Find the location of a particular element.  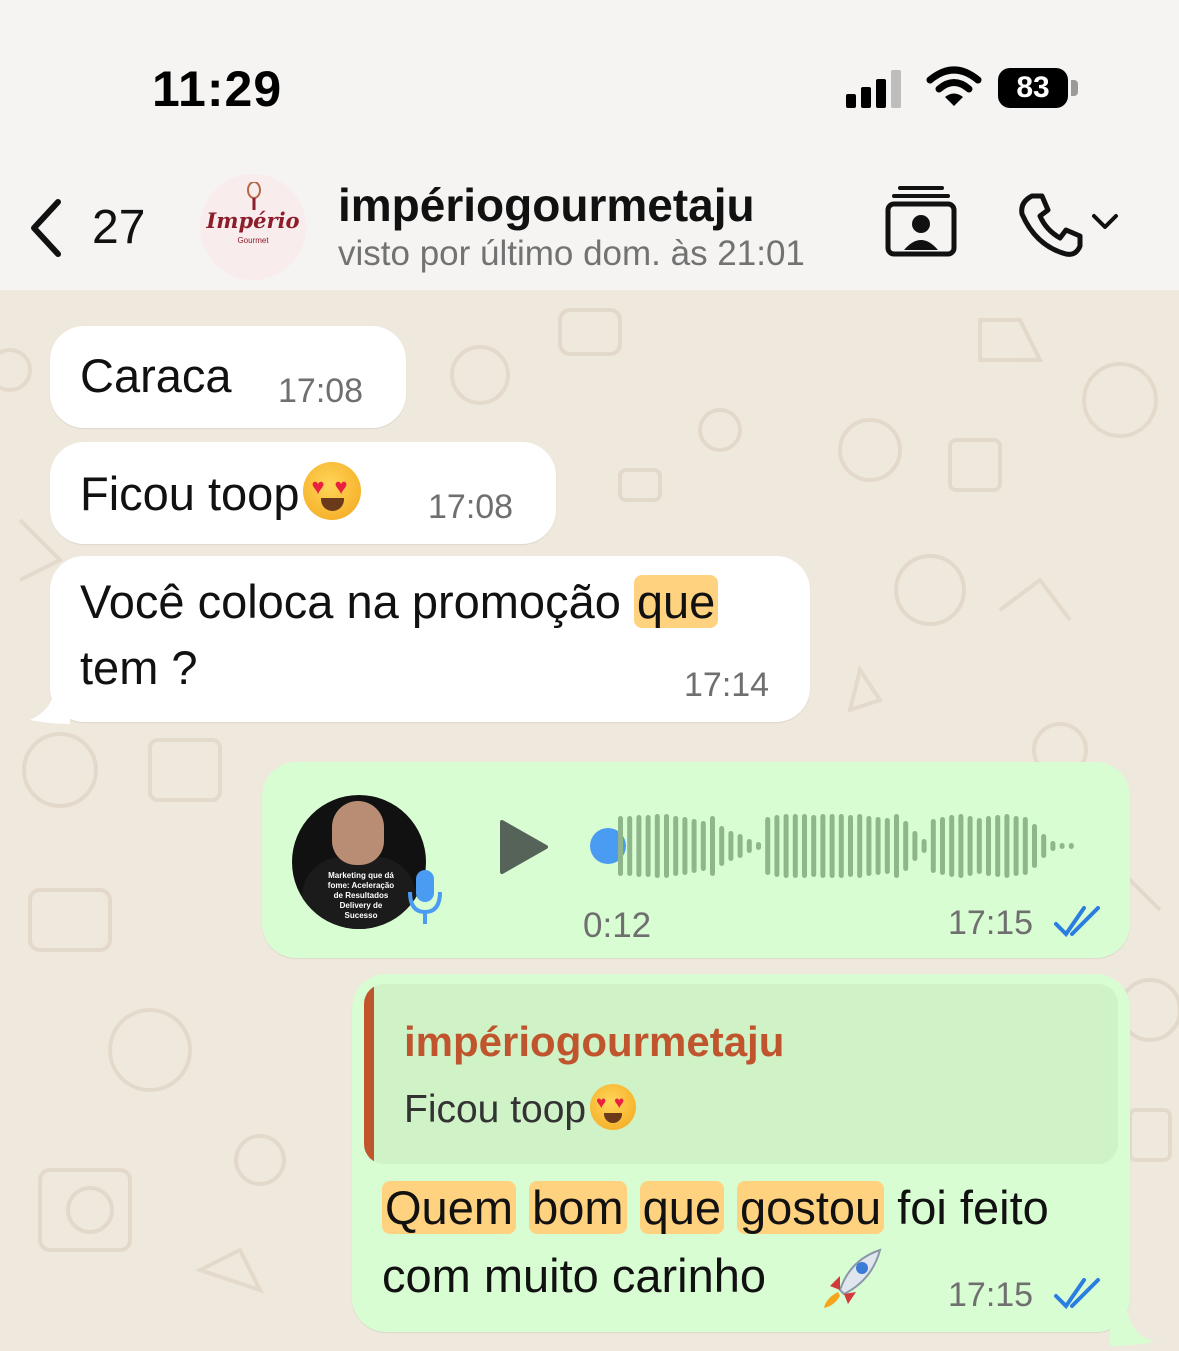

back-chevron-icon is located at coordinates (46, 228).